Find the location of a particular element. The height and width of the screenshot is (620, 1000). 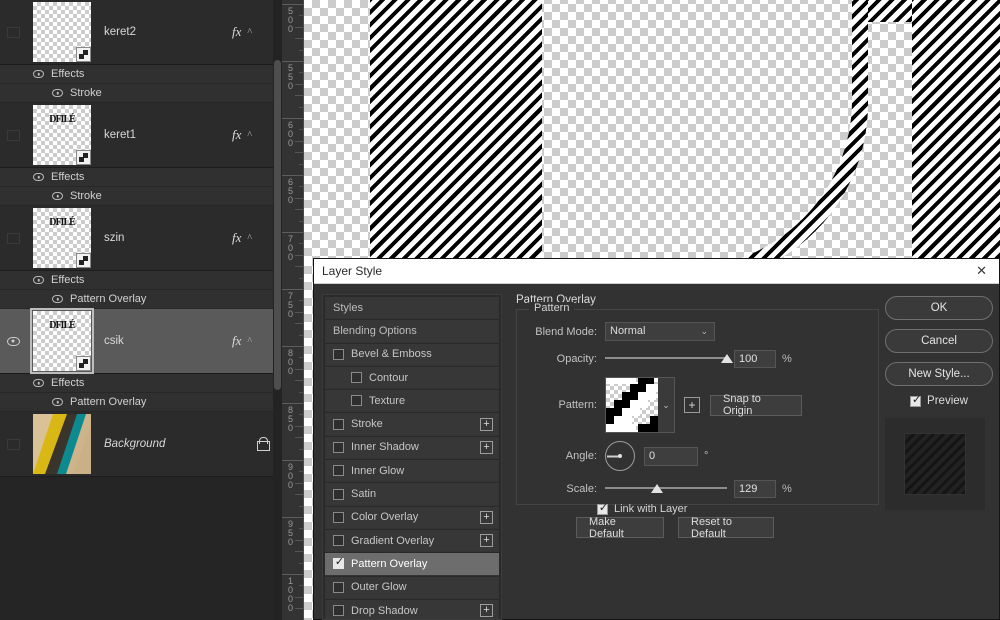

opacity-slider is located at coordinates (669, 359).